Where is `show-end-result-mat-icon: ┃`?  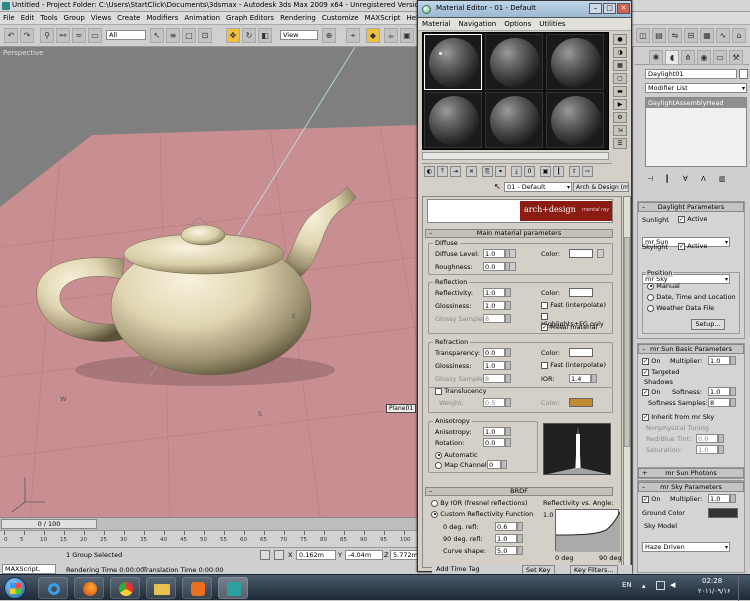 show-end-result-mat-icon: ┃ is located at coordinates (558, 171).